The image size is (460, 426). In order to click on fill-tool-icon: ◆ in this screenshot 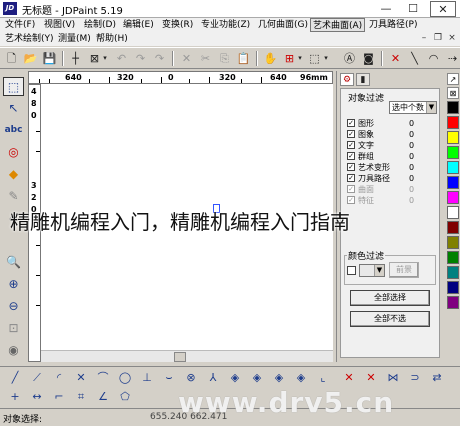, I will do `click(13, 174)`.